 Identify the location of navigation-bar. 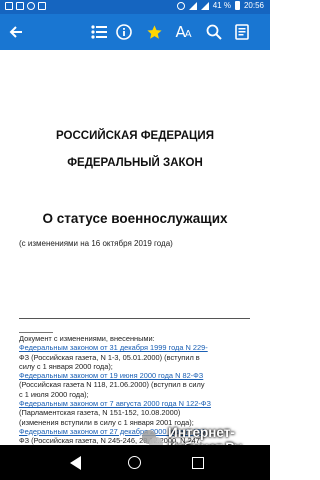
(135, 462).